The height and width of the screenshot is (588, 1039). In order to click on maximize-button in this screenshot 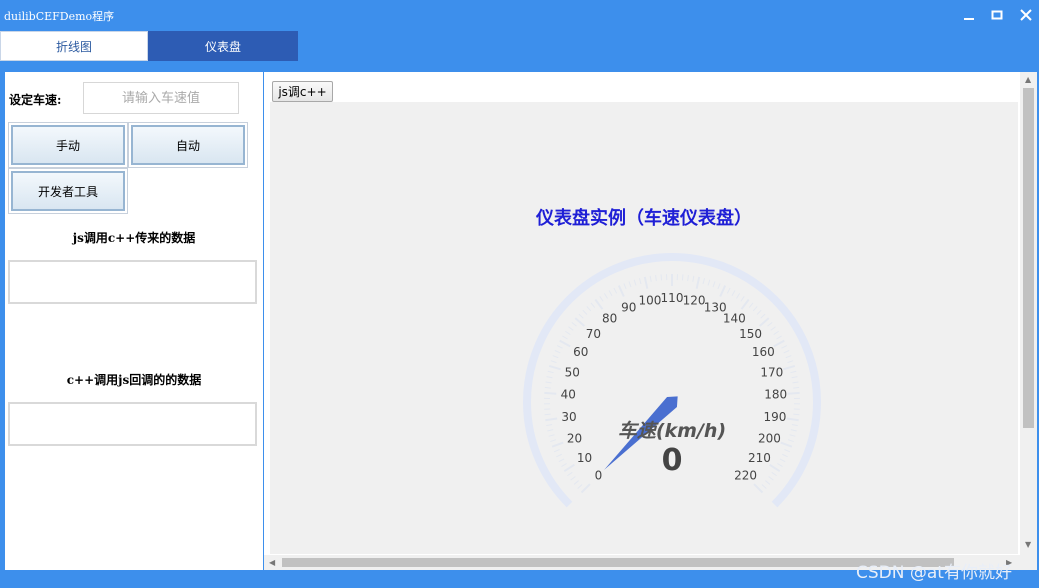, I will do `click(997, 15)`.